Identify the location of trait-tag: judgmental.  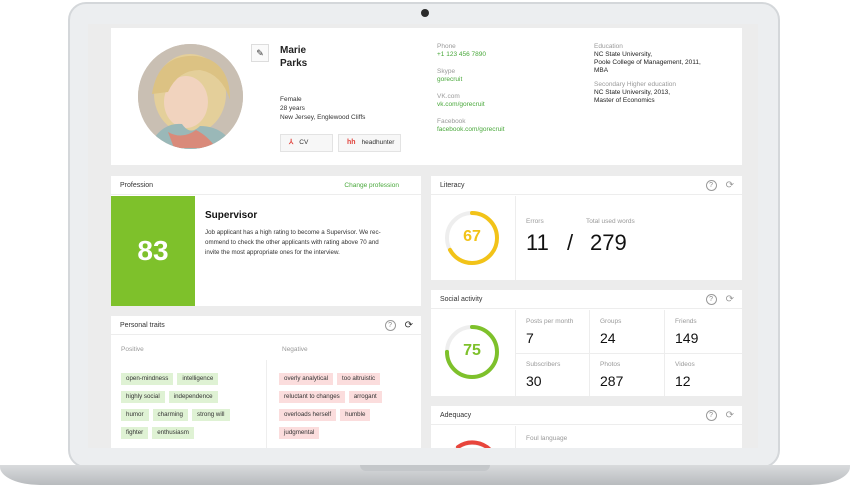
(299, 433).